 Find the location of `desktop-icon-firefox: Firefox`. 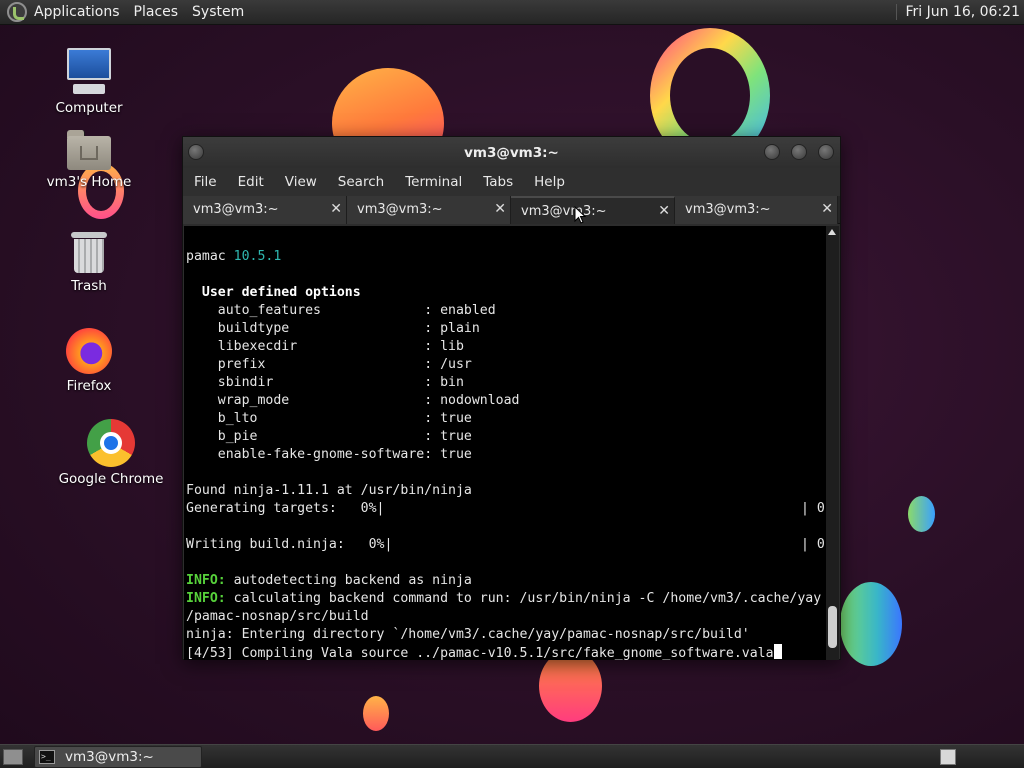

desktop-icon-firefox: Firefox is located at coordinates (89, 361).